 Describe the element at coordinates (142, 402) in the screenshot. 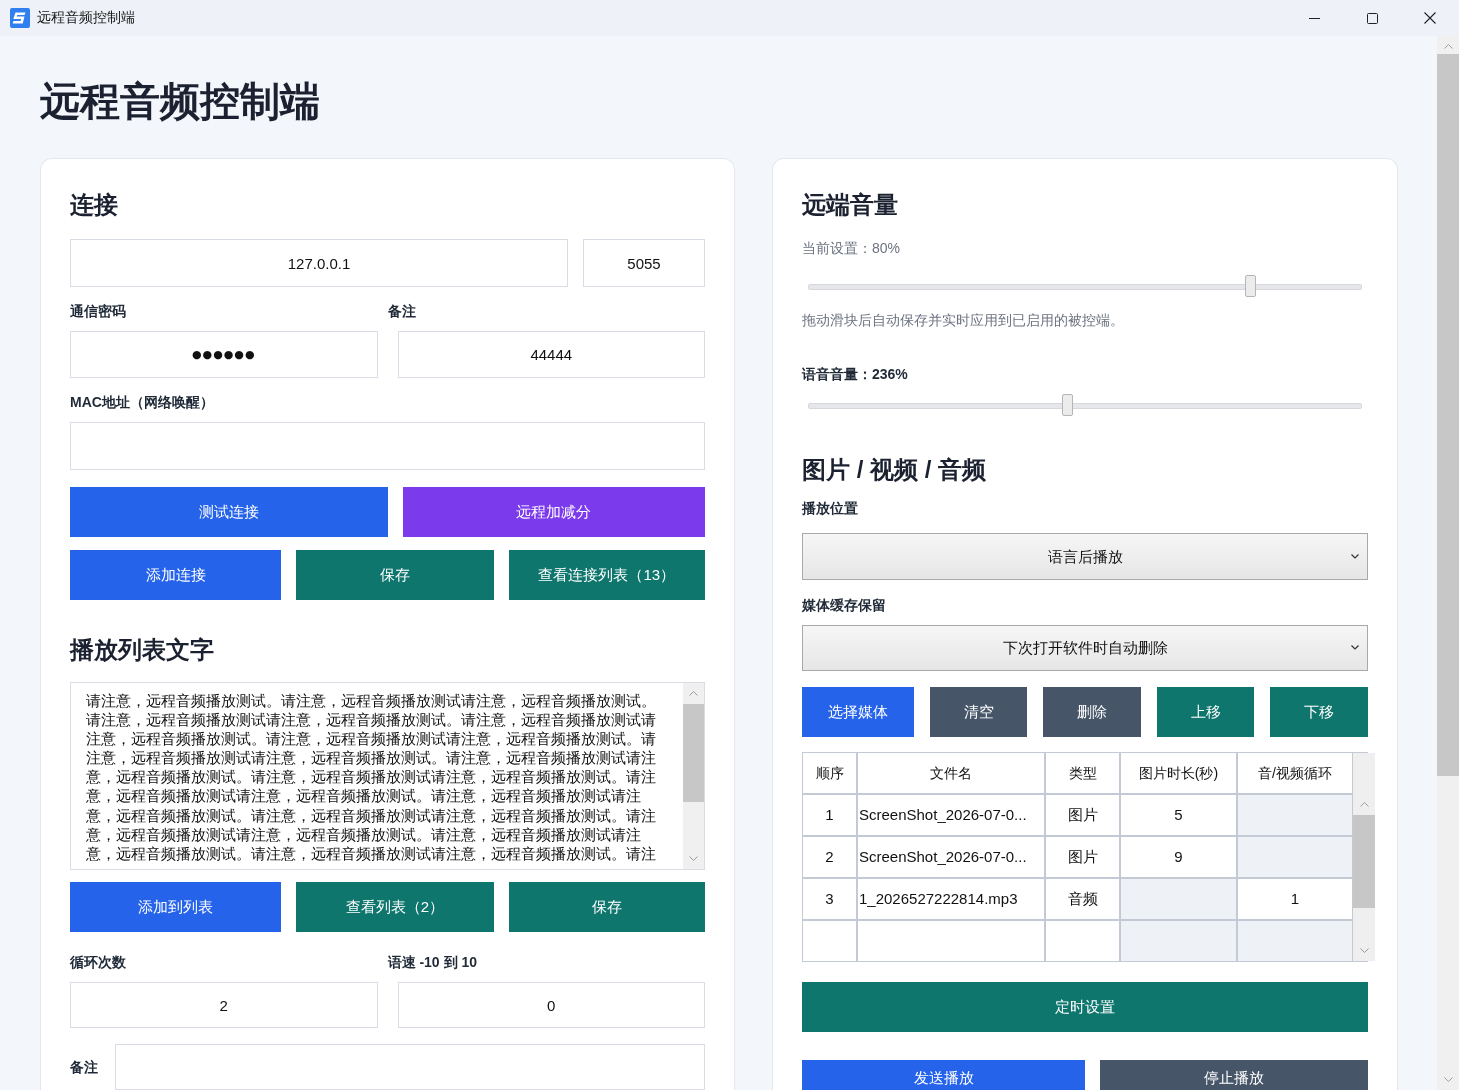

I see `field-label: MAC地址（网络唤醒）` at that location.